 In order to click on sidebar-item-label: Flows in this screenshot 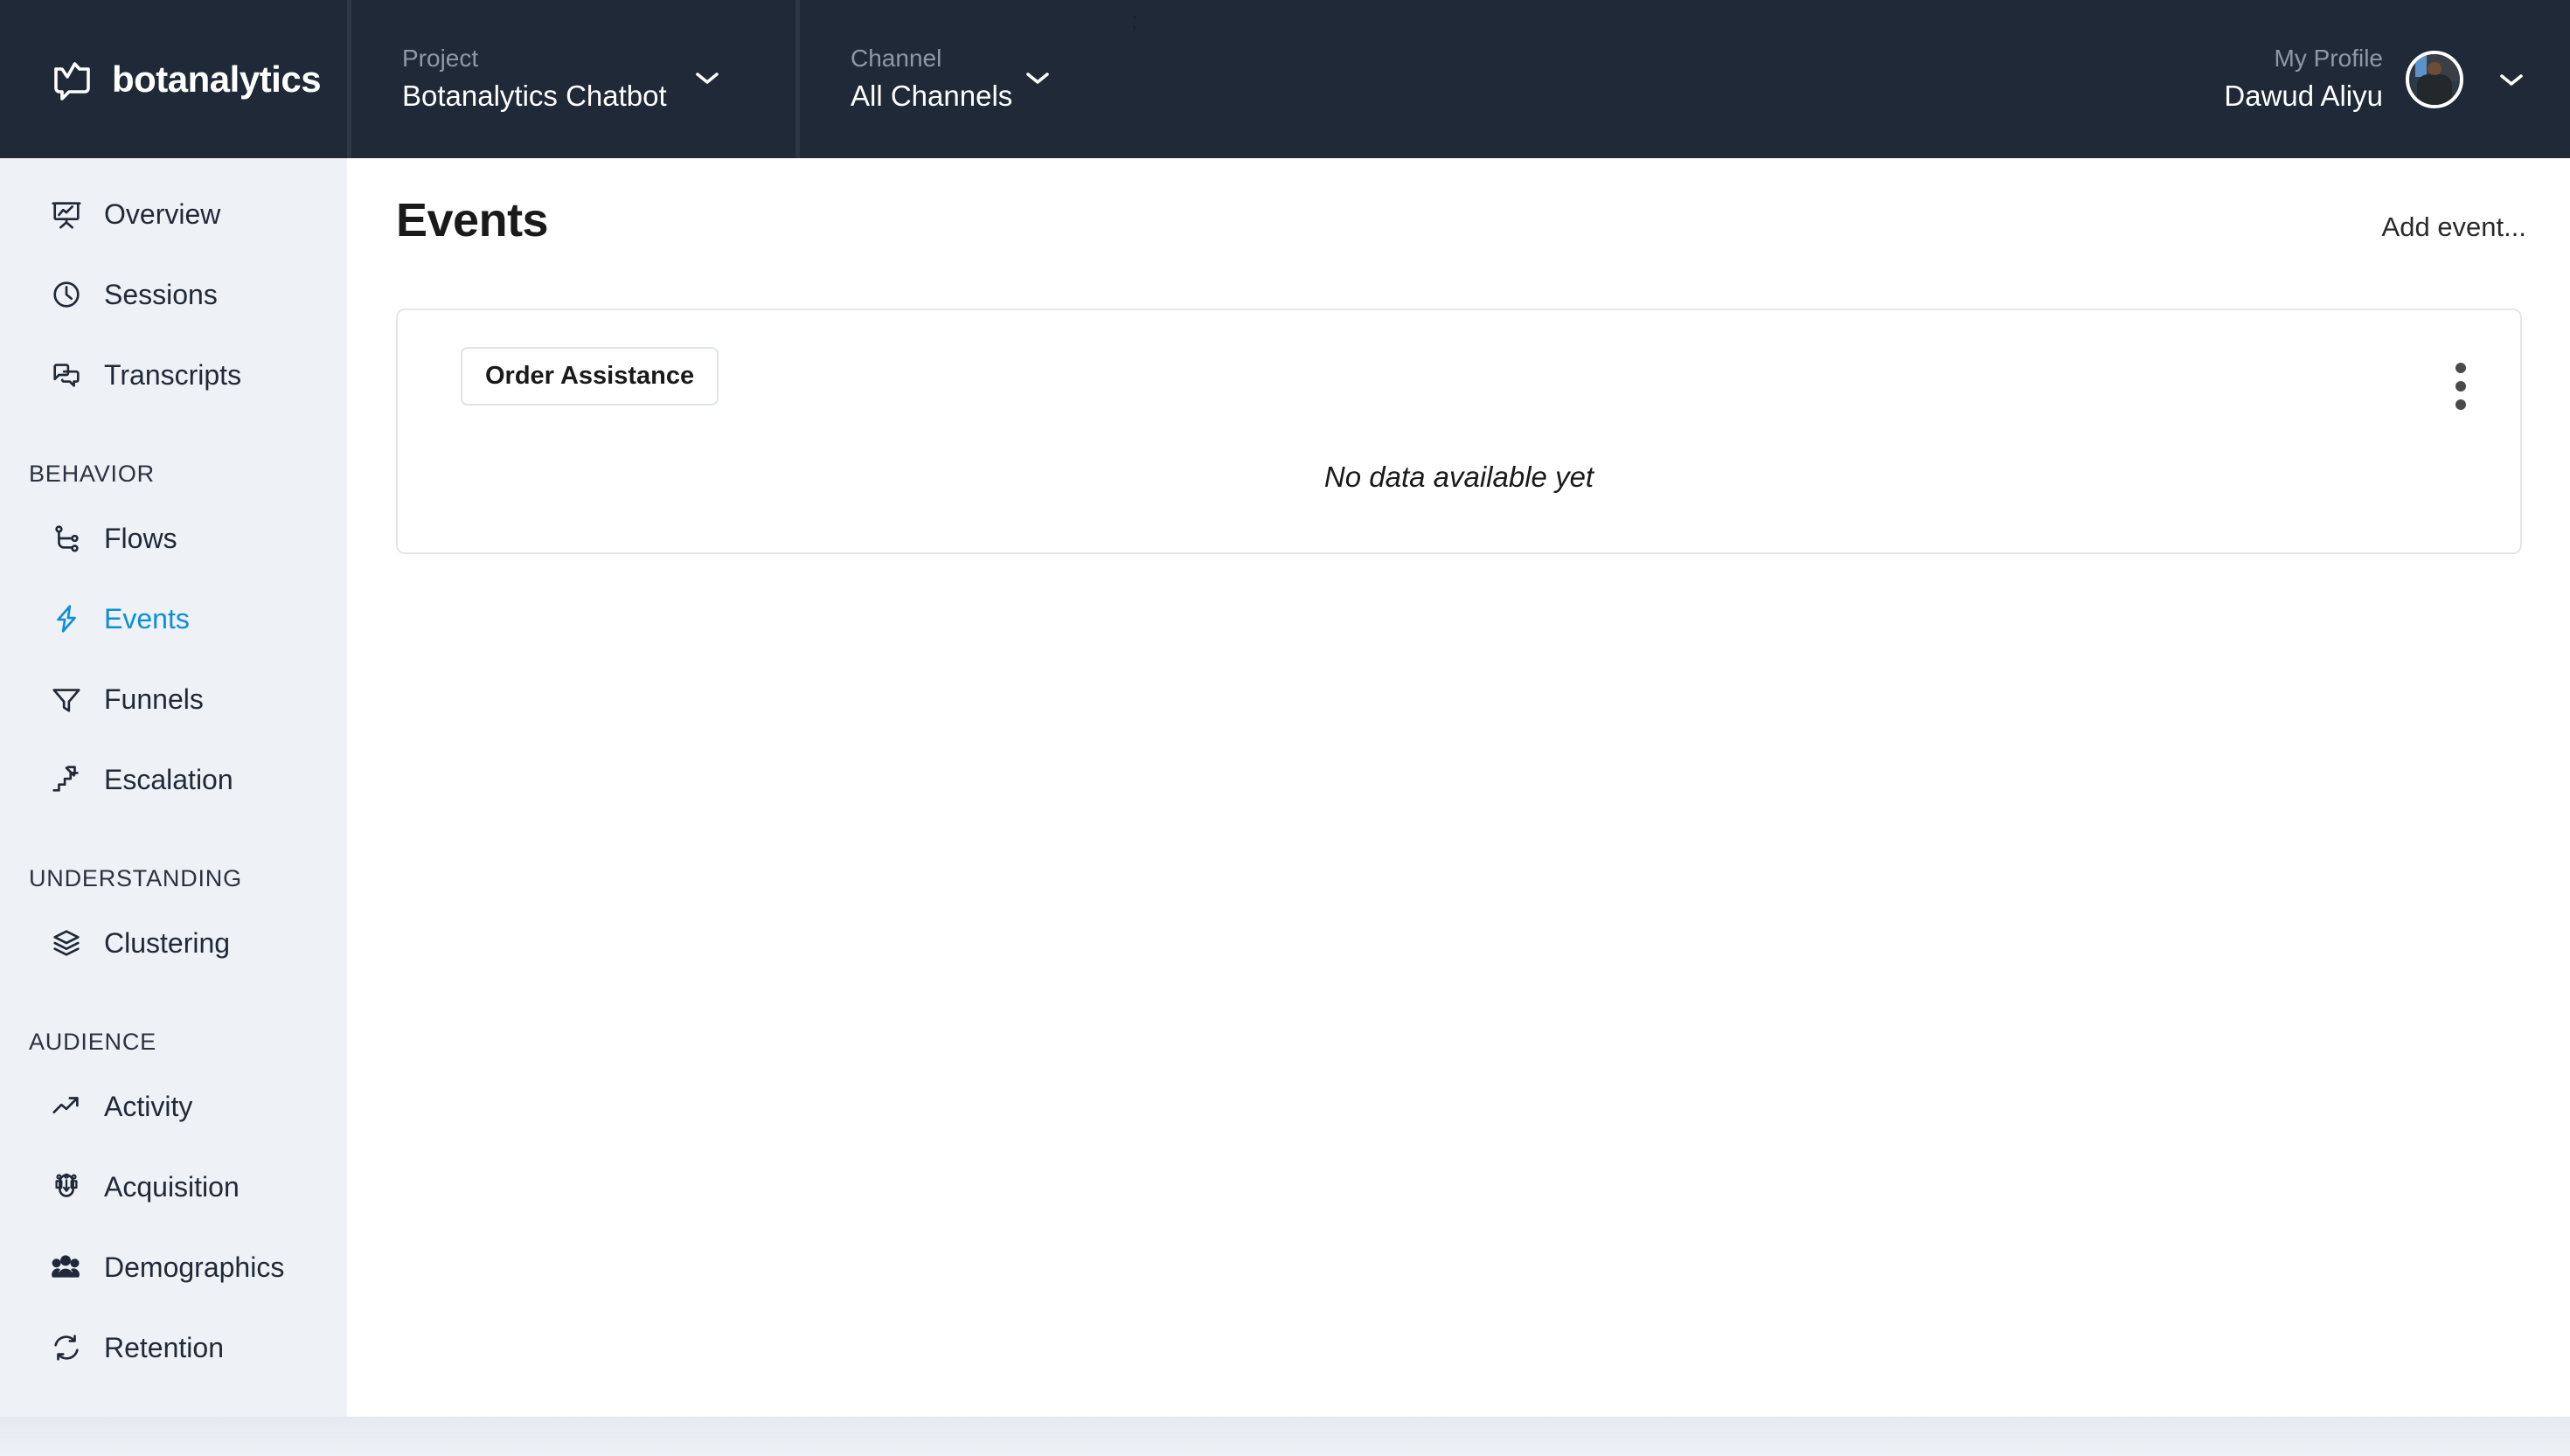, I will do `click(140, 538)`.